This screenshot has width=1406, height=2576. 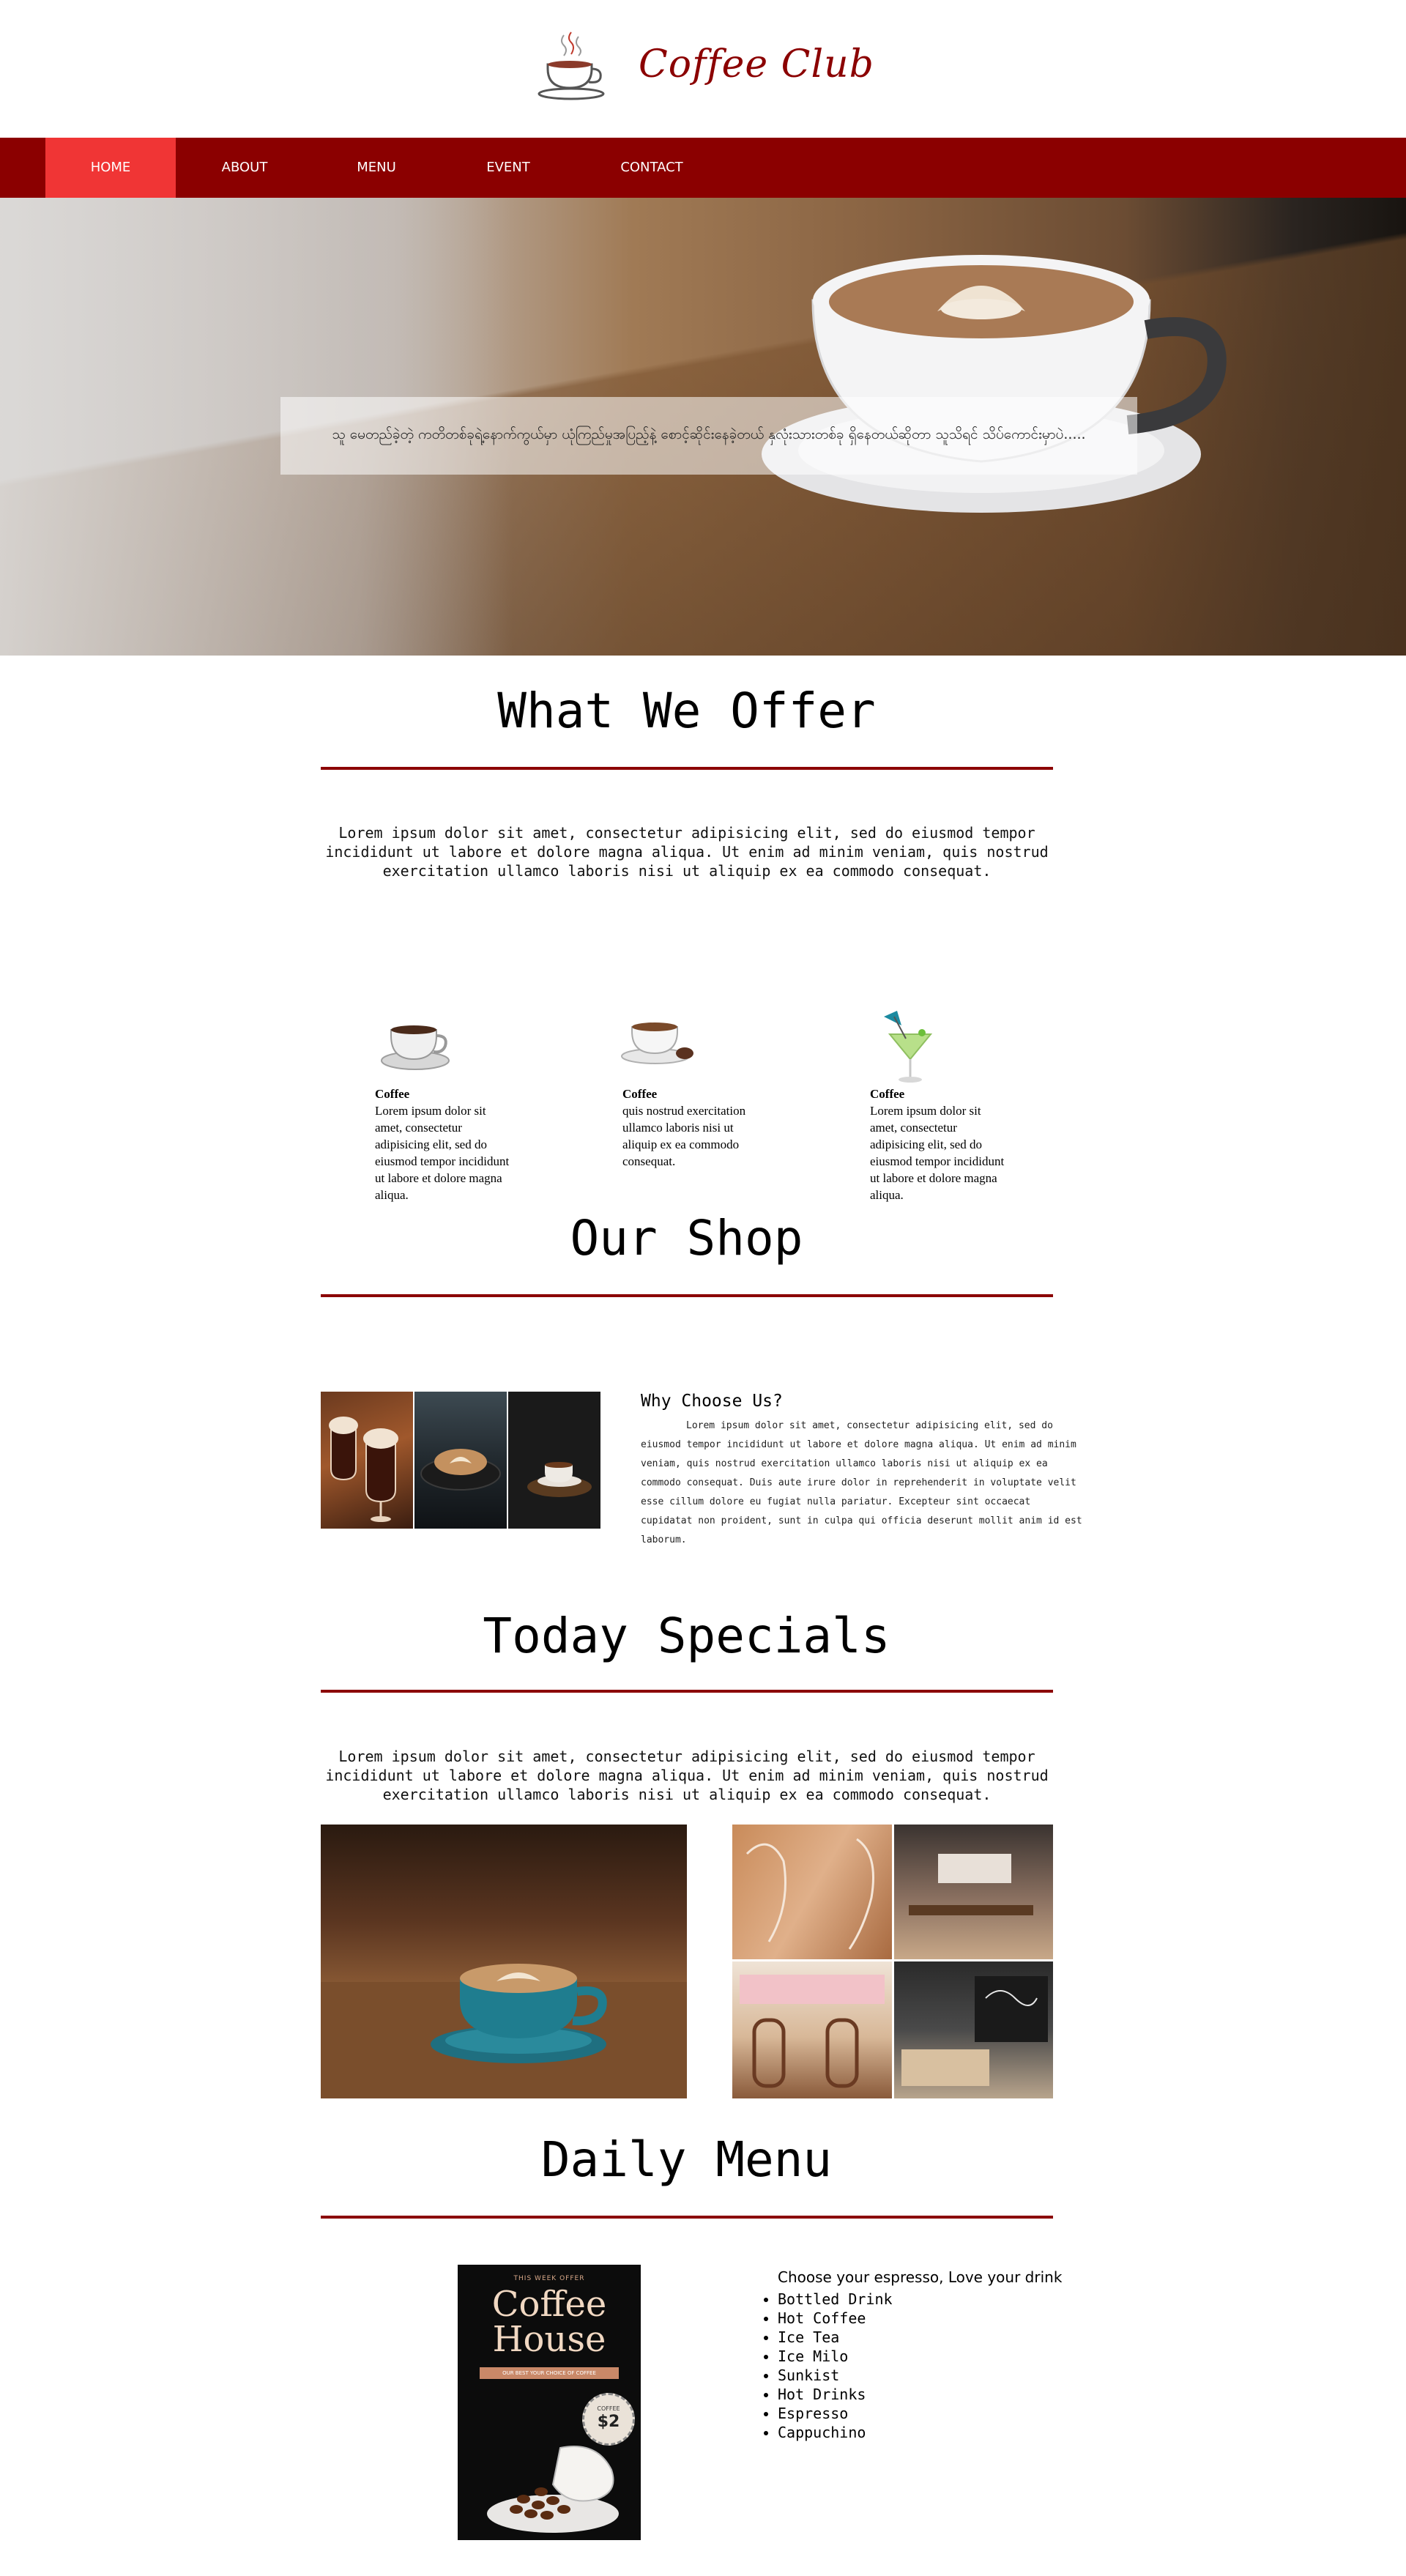 What do you see at coordinates (756, 64) in the screenshot?
I see `brand-name: Coffee Club` at bounding box center [756, 64].